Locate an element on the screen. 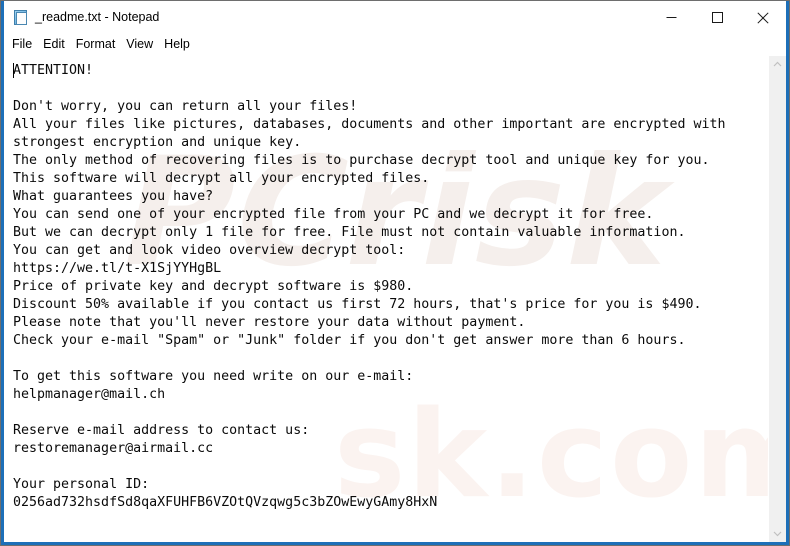  menu-item-view: View is located at coordinates (143, 44).